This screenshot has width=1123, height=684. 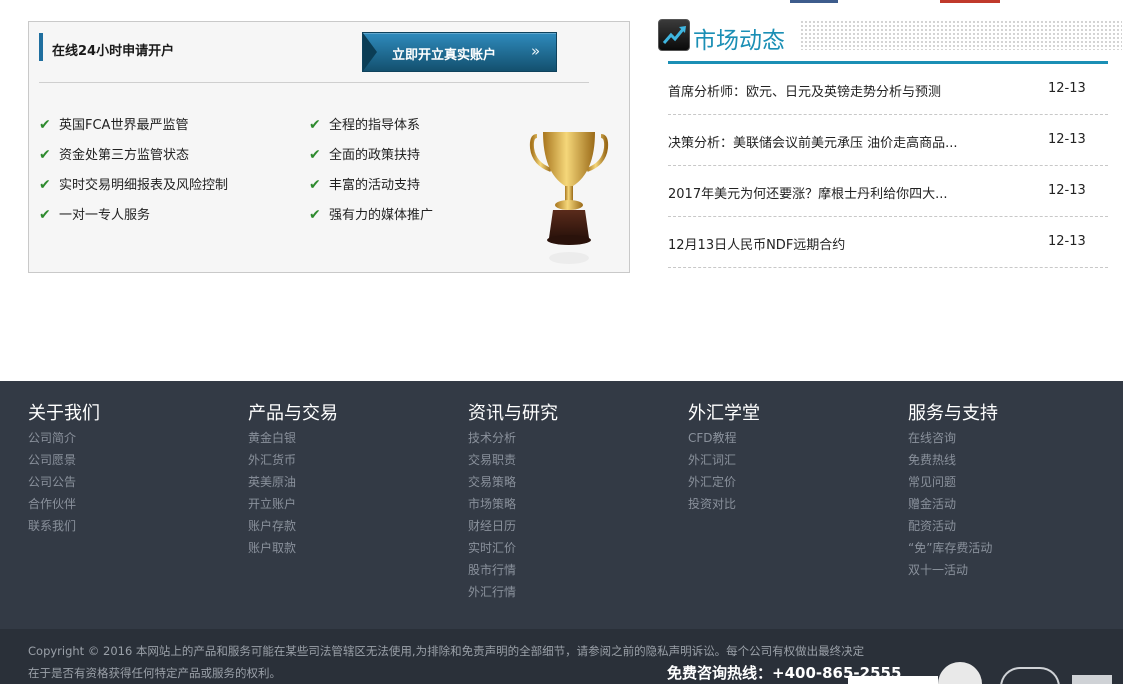 What do you see at coordinates (724, 504) in the screenshot?
I see `footer-link: 投资对比` at bounding box center [724, 504].